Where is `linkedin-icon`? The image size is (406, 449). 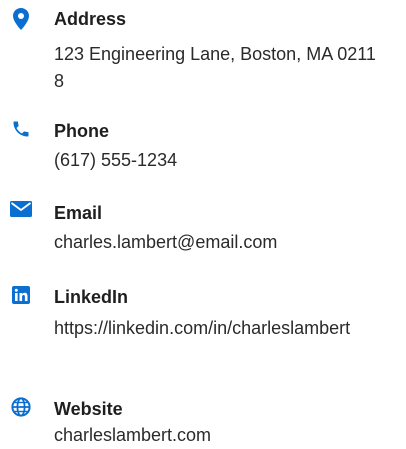
linkedin-icon is located at coordinates (21, 295).